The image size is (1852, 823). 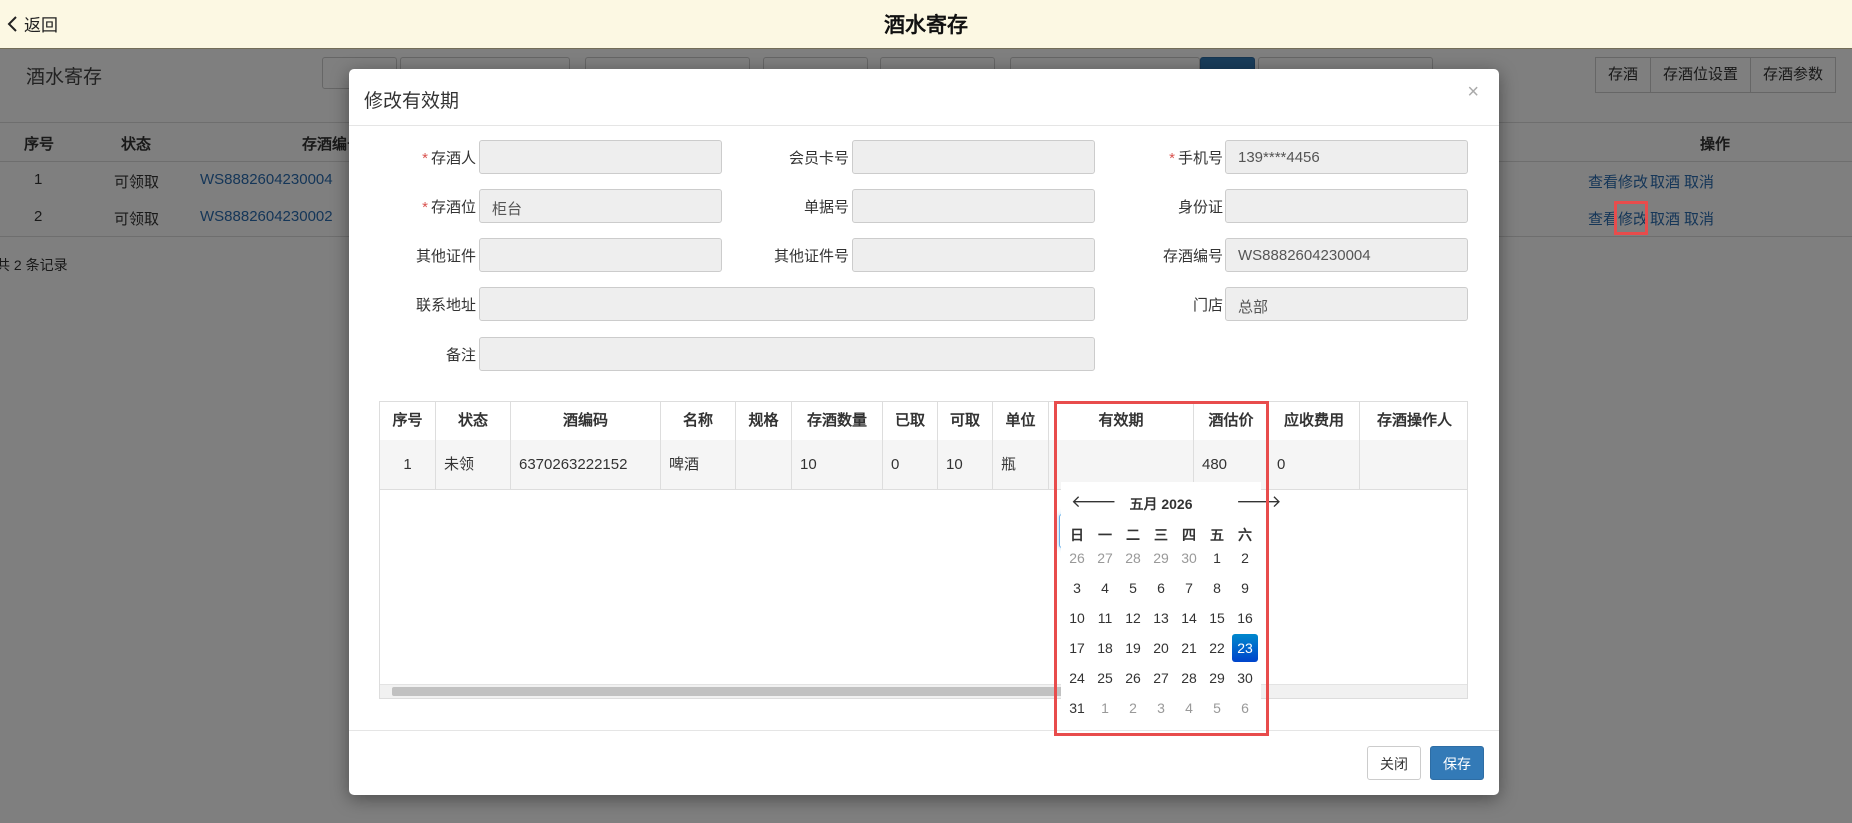 I want to click on grid-cell-status: 未领, so click(x=473, y=464).